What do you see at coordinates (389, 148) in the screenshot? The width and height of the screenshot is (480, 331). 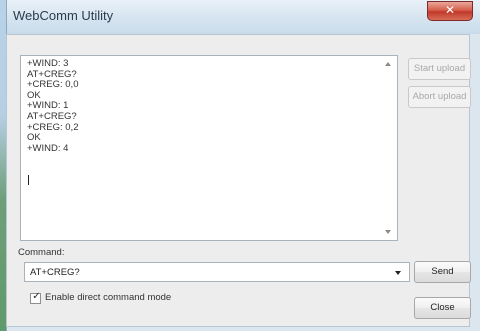 I see `output-scrollbar` at bounding box center [389, 148].